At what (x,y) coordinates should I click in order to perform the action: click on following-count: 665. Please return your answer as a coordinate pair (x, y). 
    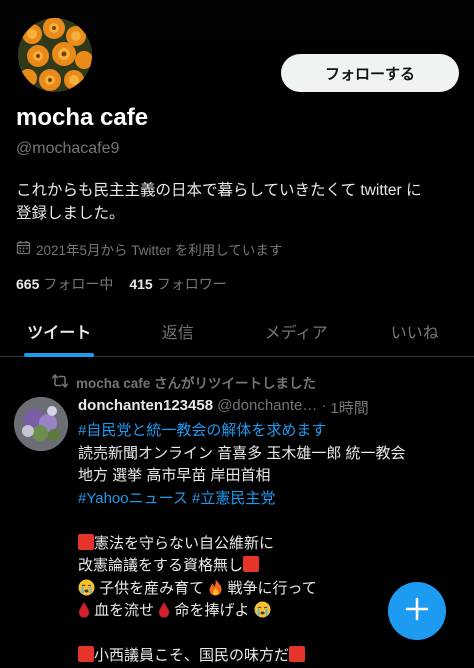
    Looking at the image, I should click on (28, 284).